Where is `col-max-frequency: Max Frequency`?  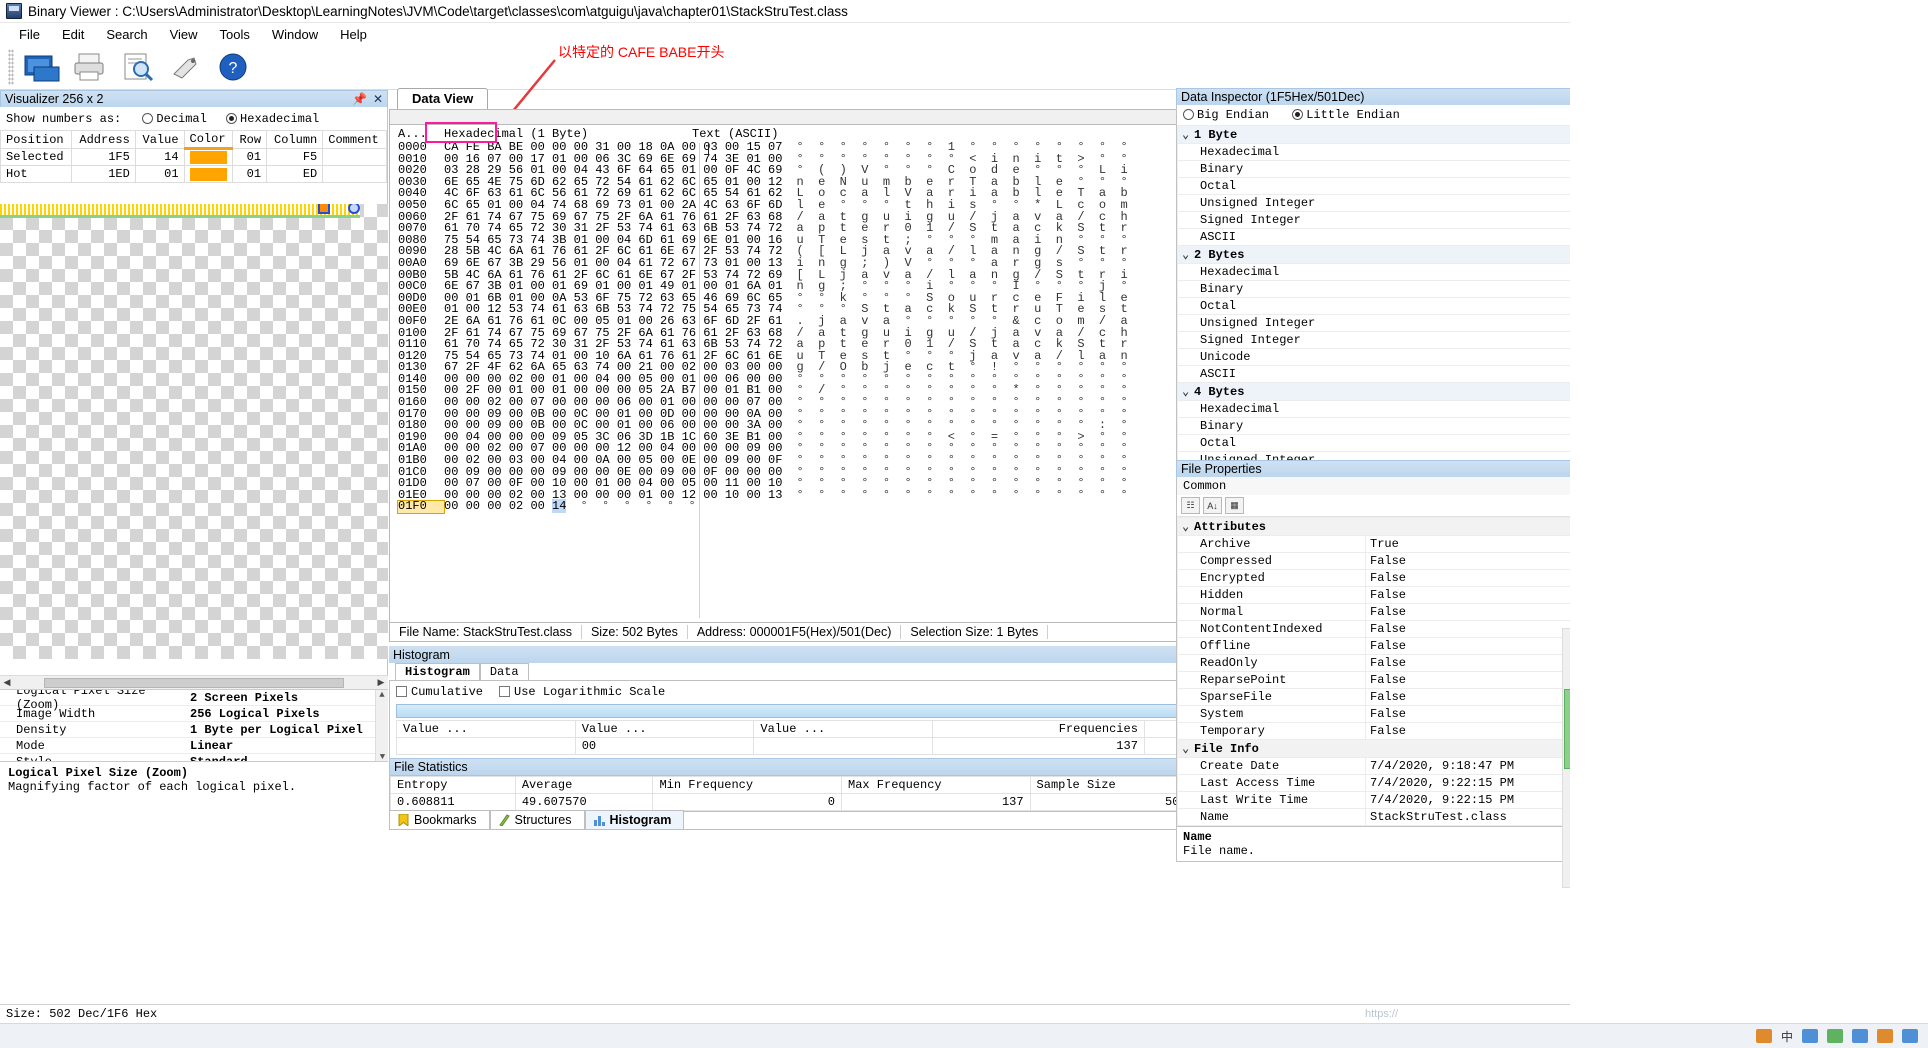
col-max-frequency: Max Frequency is located at coordinates (936, 785).